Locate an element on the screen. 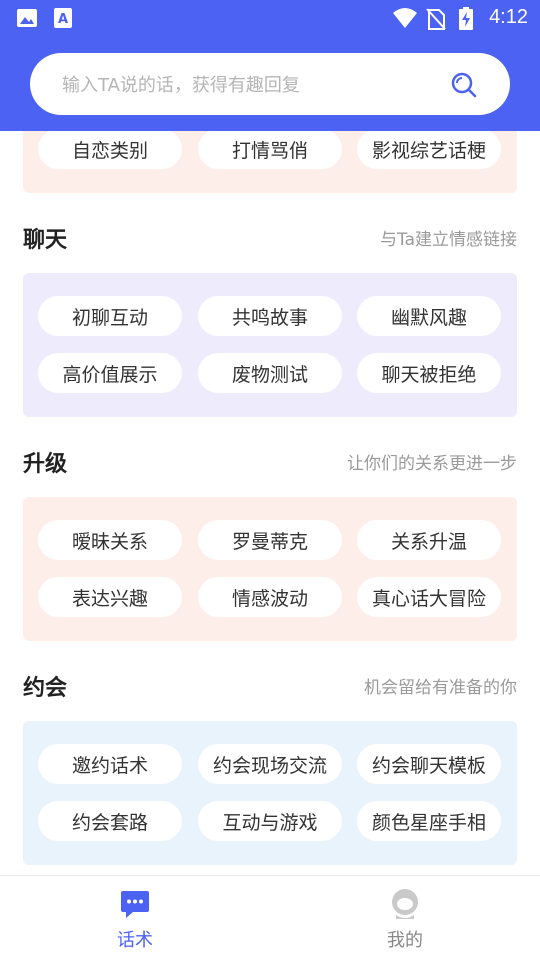 The image size is (540, 961). nav-item-scripts: 话术 is located at coordinates (135, 918).